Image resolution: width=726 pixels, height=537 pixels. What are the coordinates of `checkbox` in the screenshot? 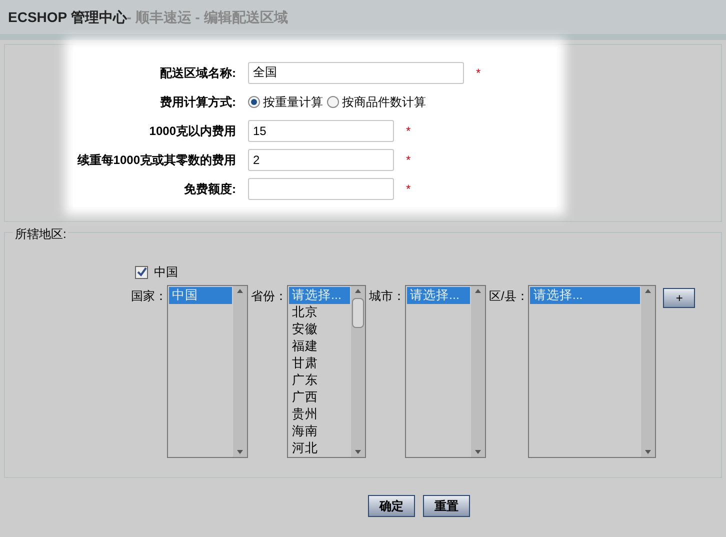 It's located at (141, 272).